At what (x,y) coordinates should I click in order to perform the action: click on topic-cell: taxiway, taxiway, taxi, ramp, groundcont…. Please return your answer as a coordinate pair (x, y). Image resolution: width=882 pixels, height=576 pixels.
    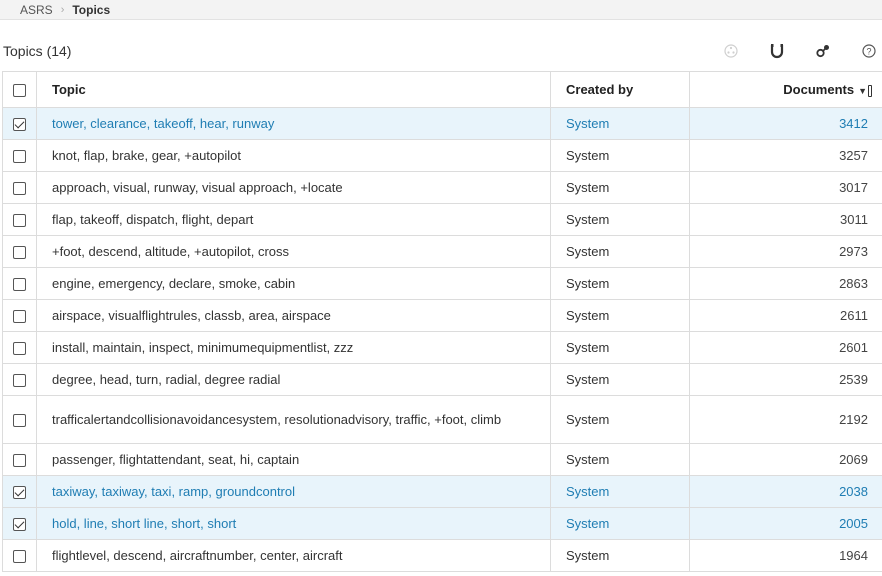
    Looking at the image, I should click on (293, 491).